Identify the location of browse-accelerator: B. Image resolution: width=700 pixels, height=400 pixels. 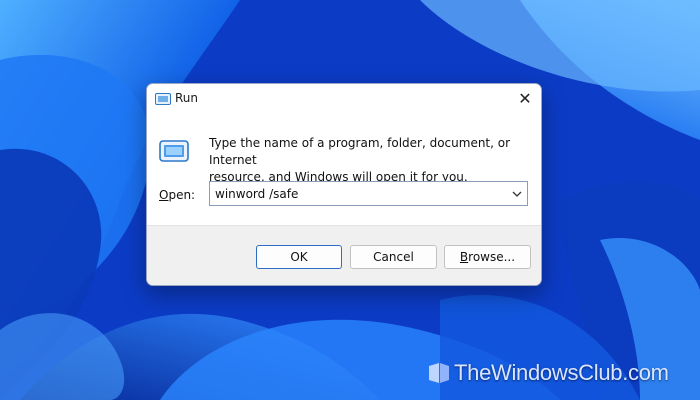
(464, 257).